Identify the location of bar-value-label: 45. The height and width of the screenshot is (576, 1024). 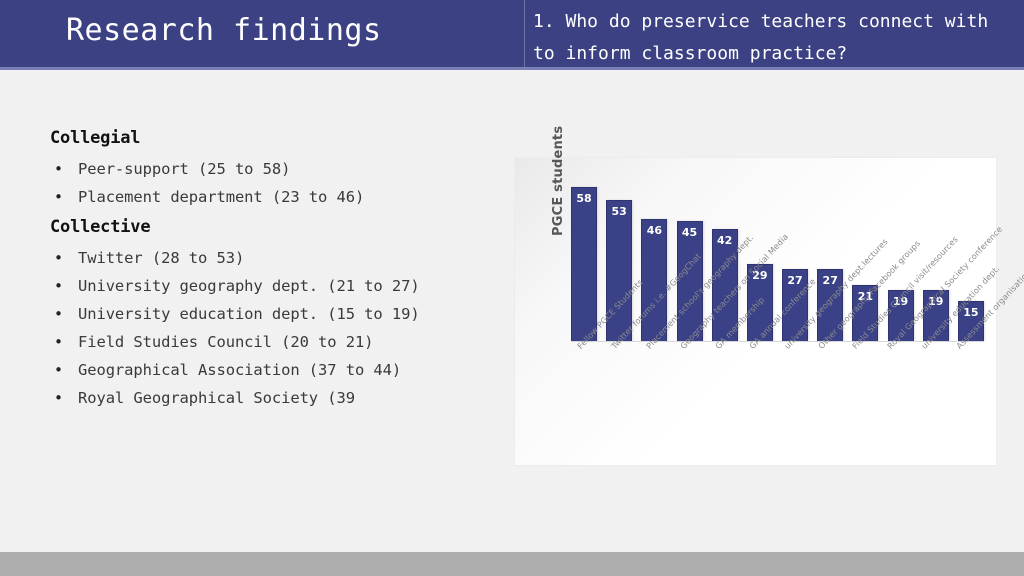
(689, 233).